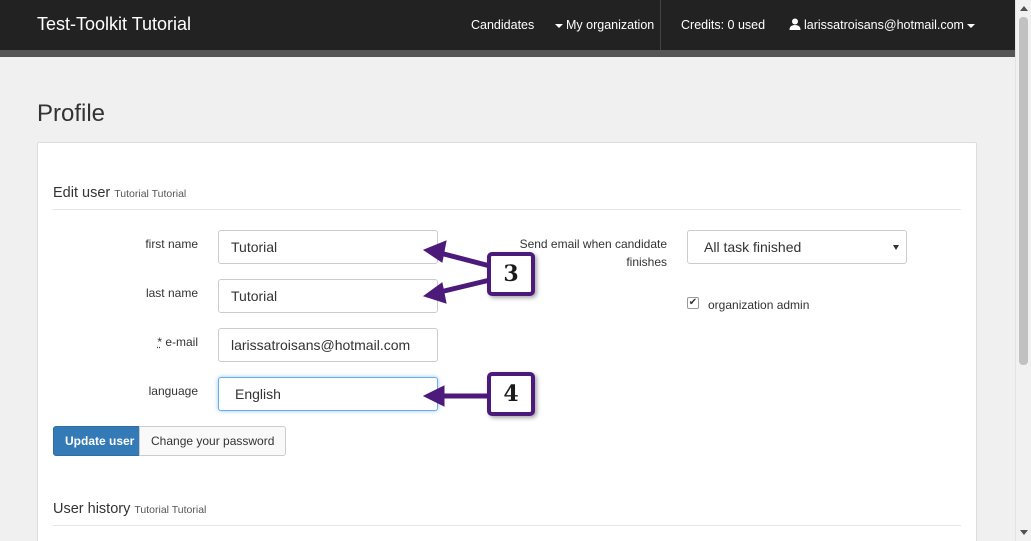 This screenshot has height=541, width=1031. I want to click on nav-divider, so click(660, 25).